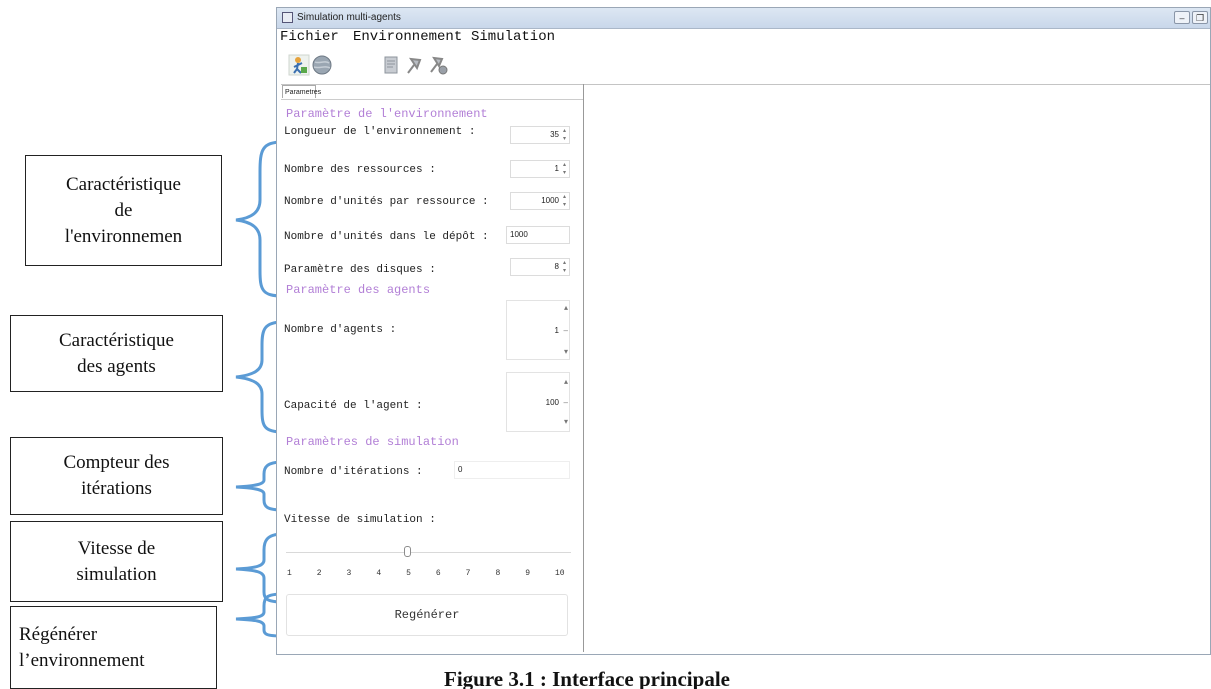 This screenshot has width=1211, height=689. Describe the element at coordinates (438, 573) in the screenshot. I see `speed-tick-label: 6` at that location.